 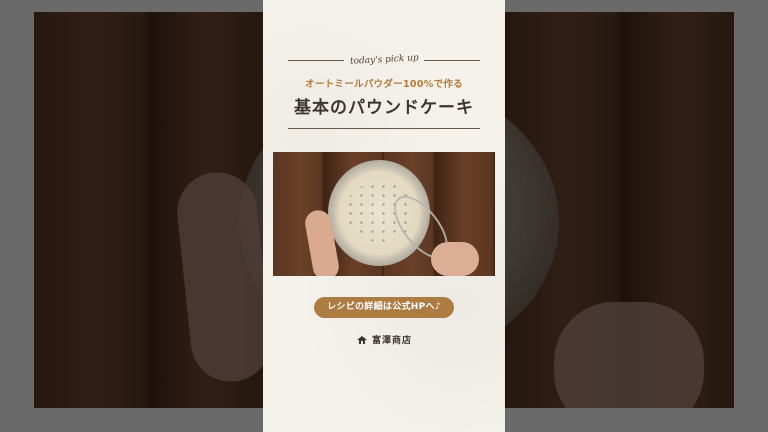 What do you see at coordinates (361, 339) in the screenshot?
I see `tomizawa-logo-icon` at bounding box center [361, 339].